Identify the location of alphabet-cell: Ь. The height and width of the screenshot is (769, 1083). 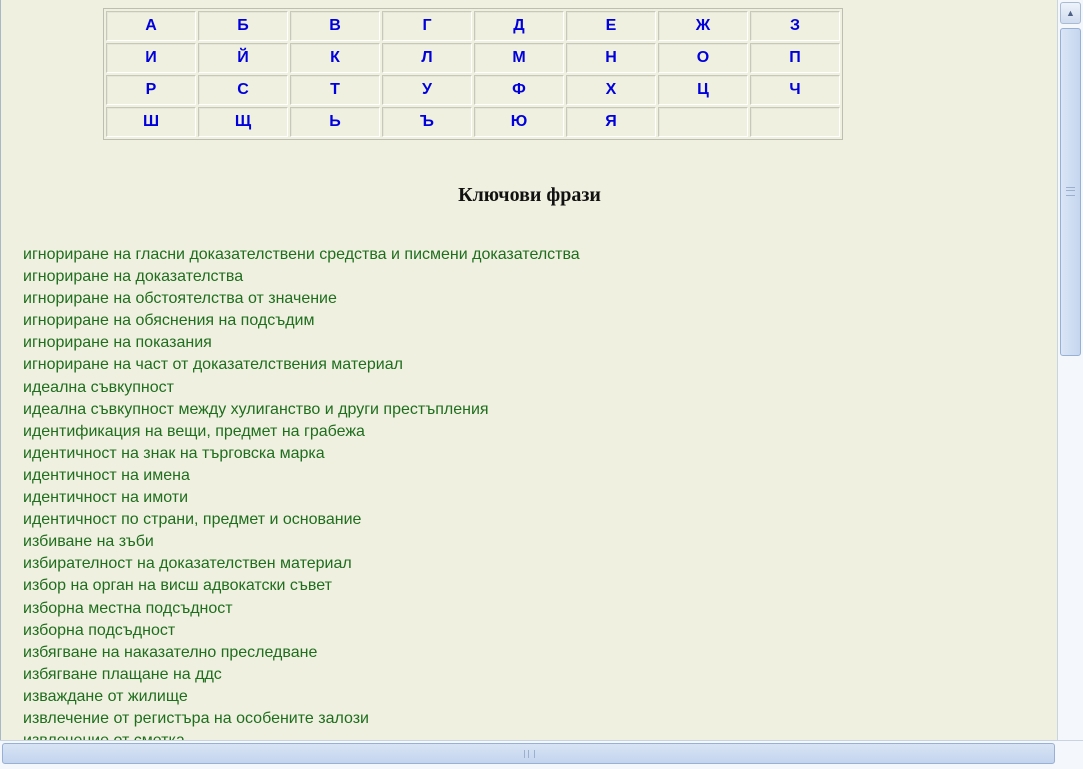
(335, 122).